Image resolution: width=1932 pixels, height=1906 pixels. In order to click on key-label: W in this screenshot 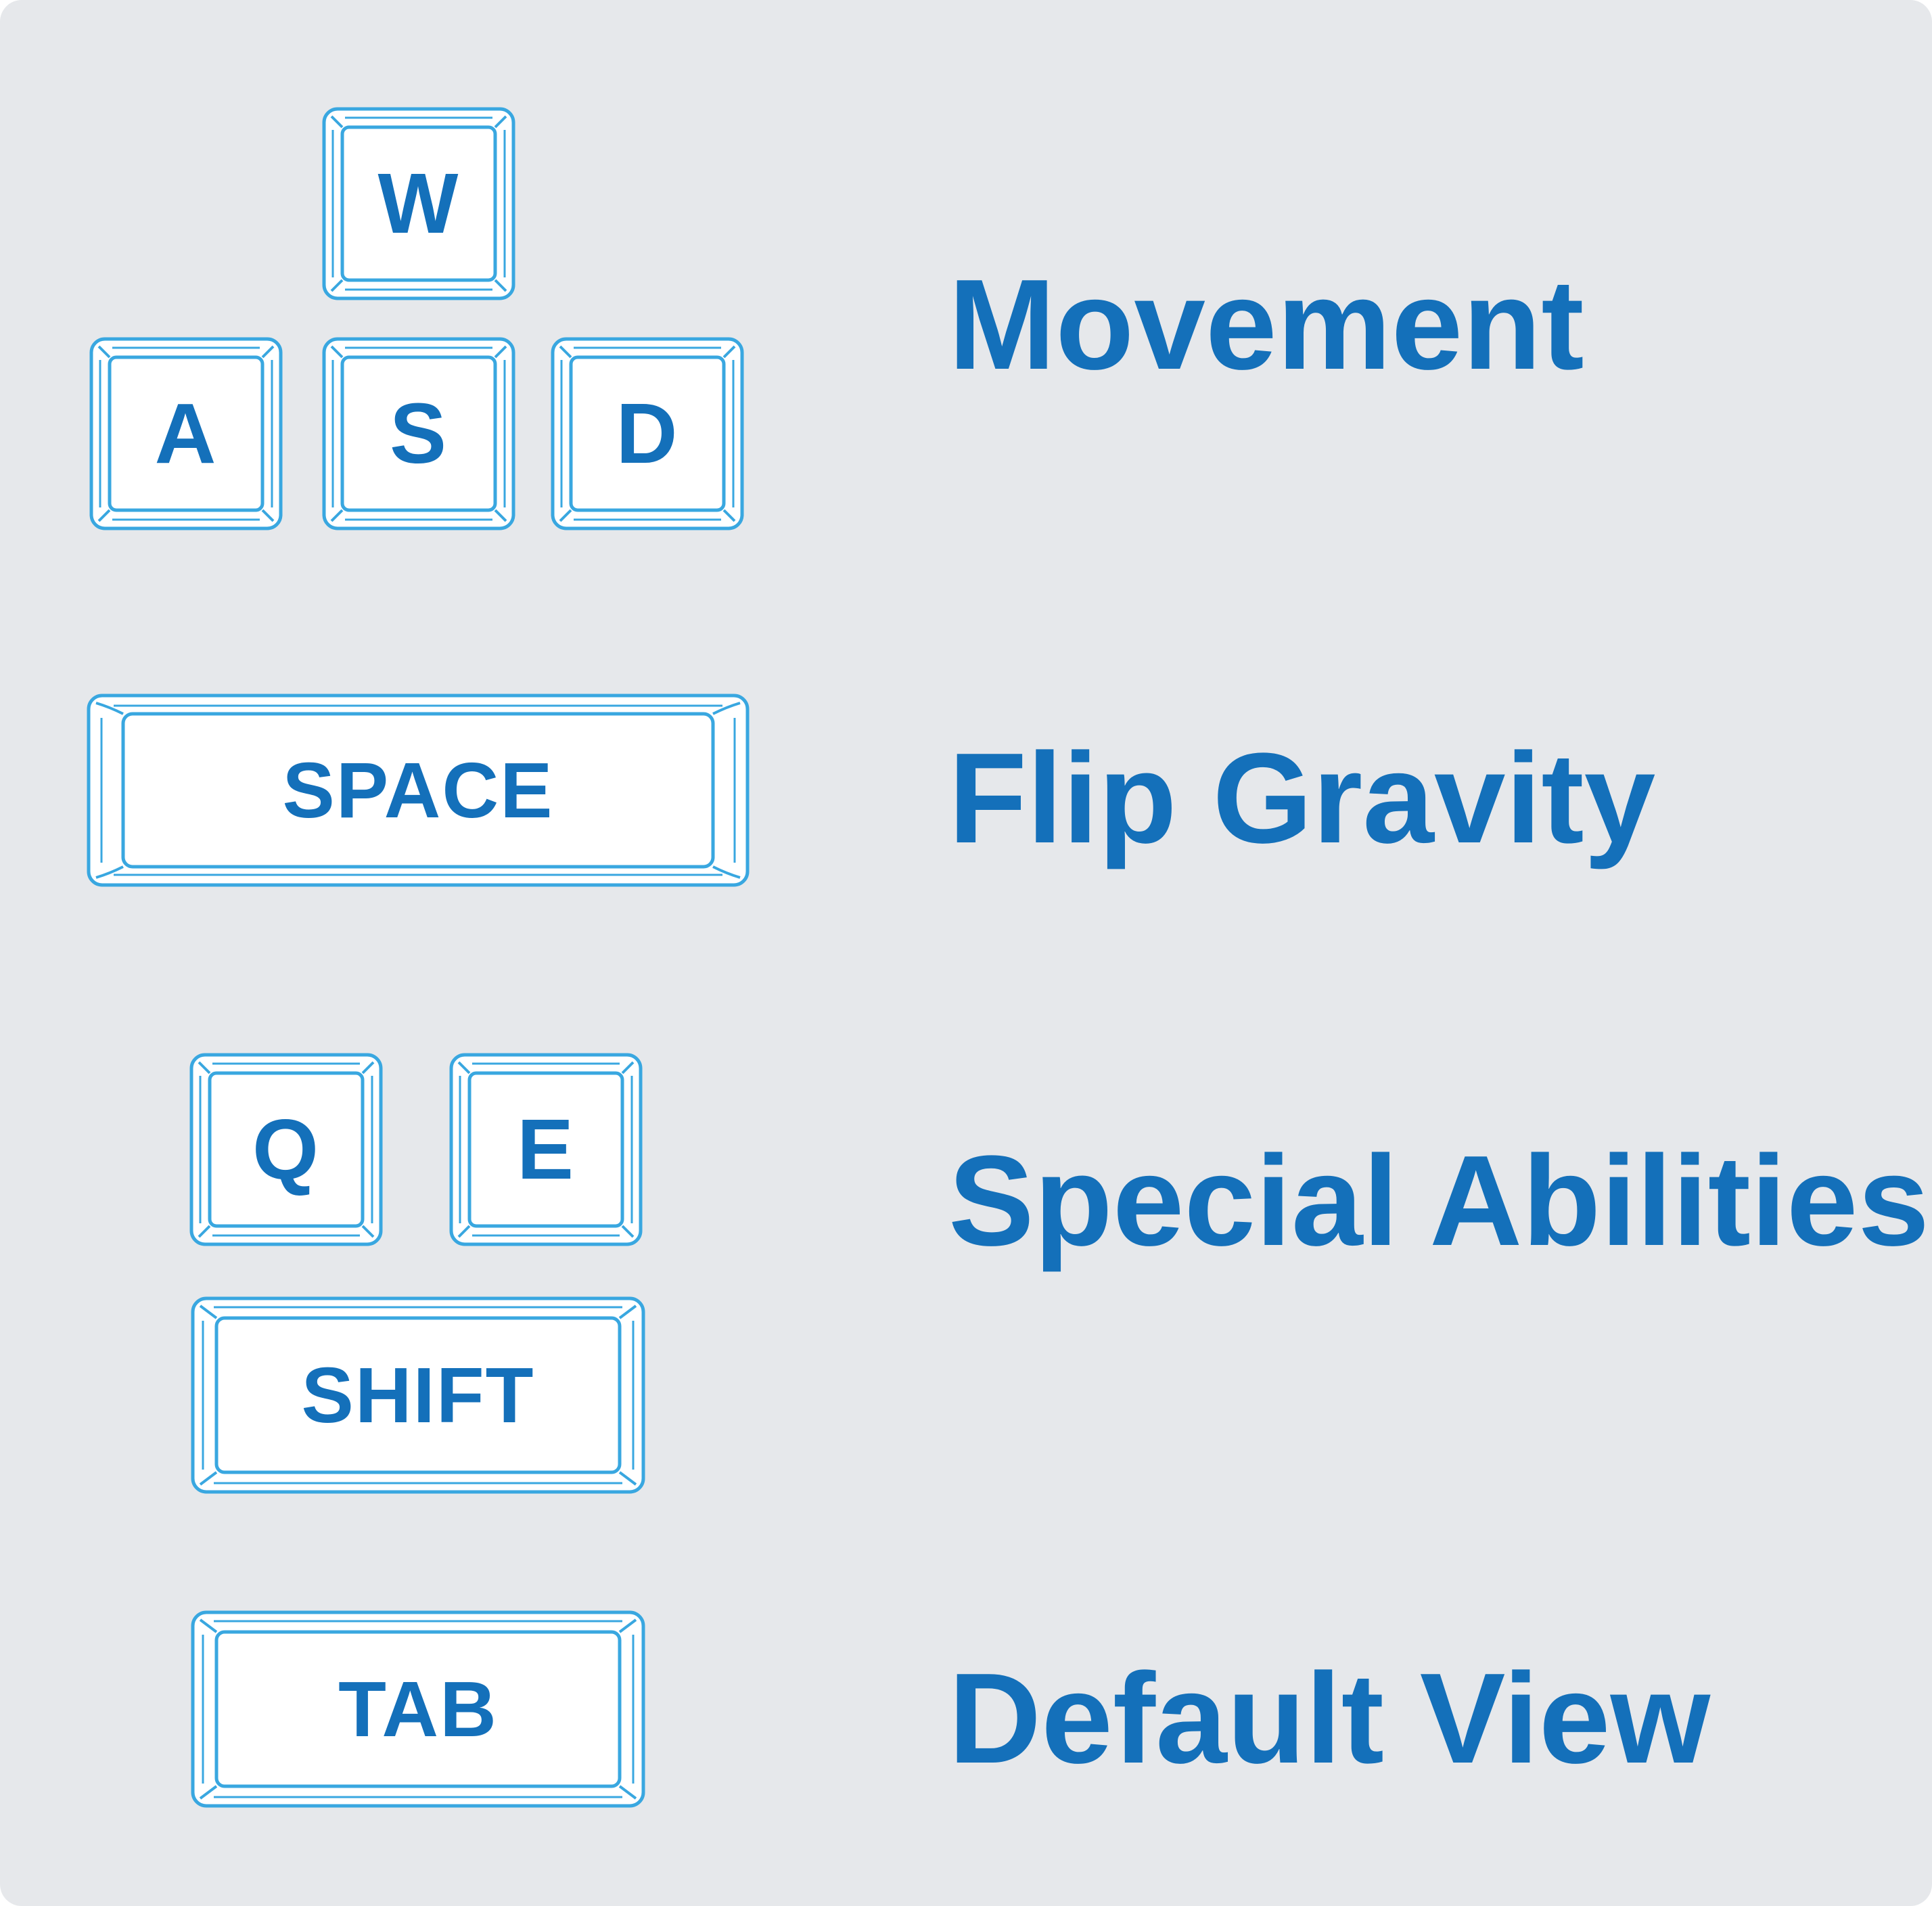, I will do `click(418, 203)`.